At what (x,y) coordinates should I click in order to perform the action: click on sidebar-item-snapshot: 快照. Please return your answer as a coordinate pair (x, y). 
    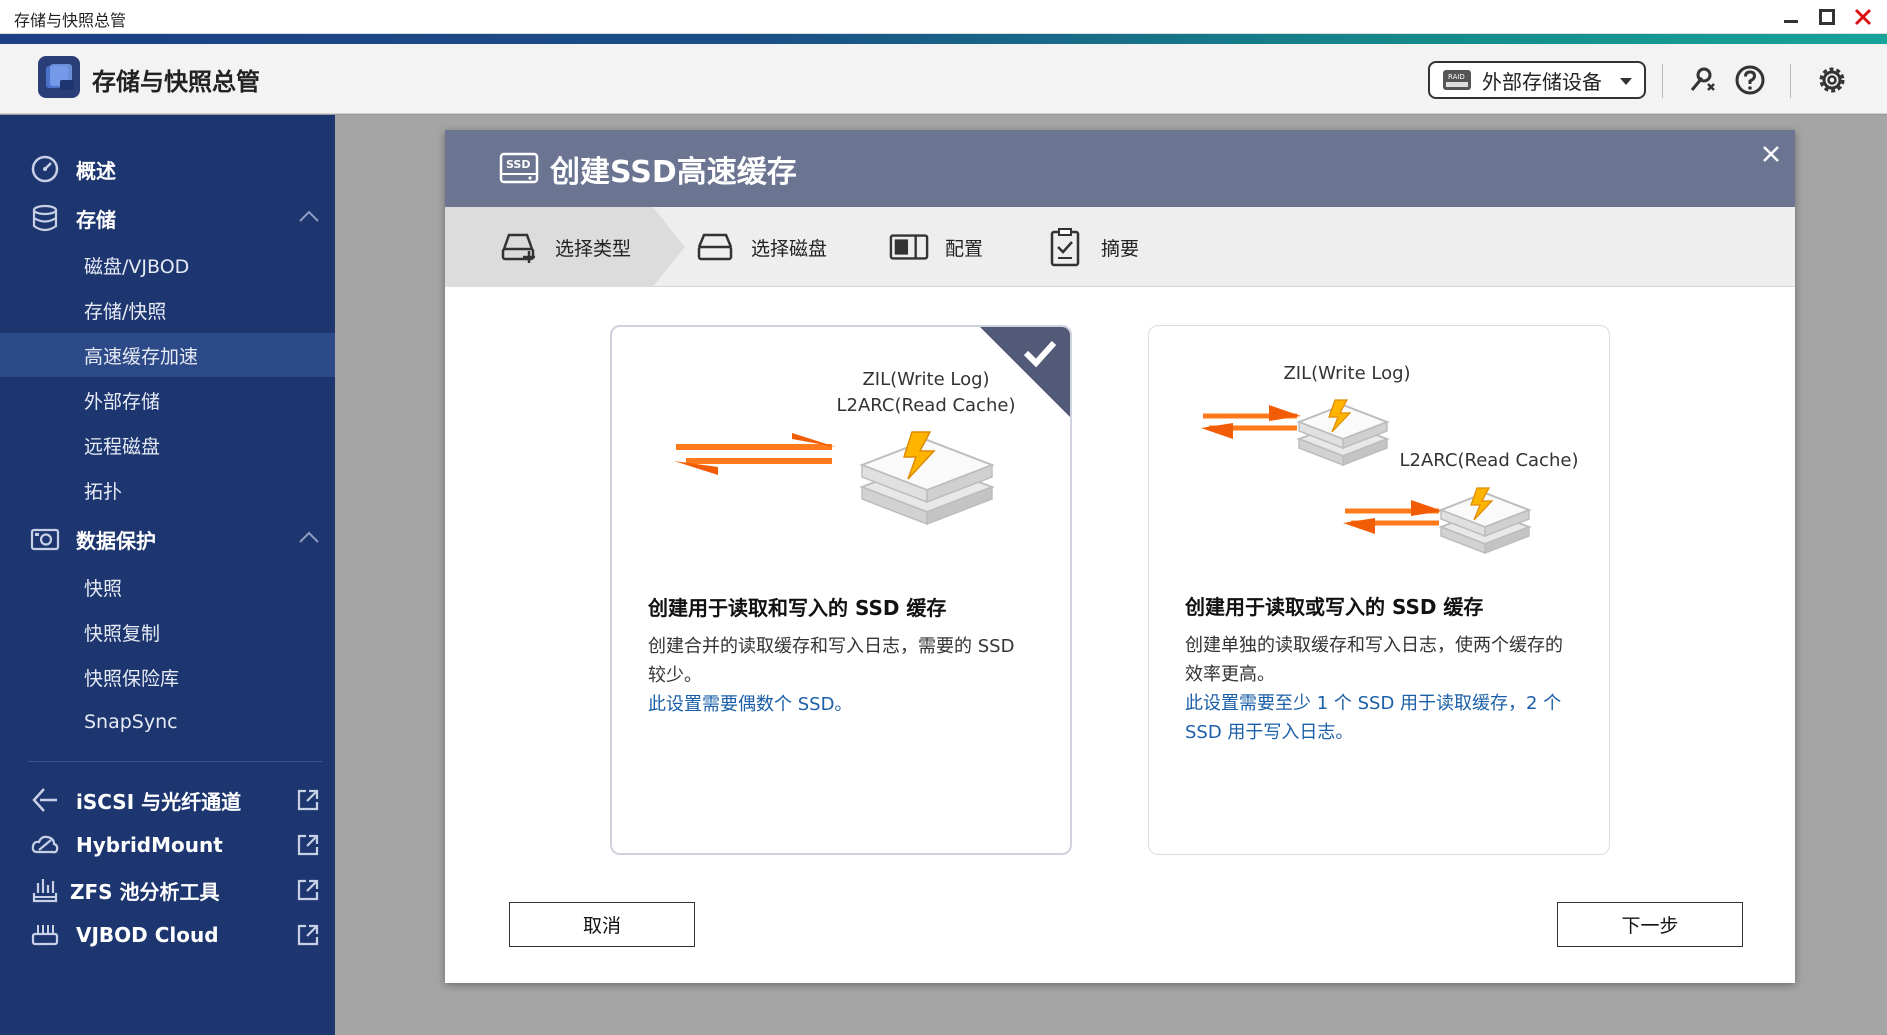
    Looking at the image, I should click on (167, 587).